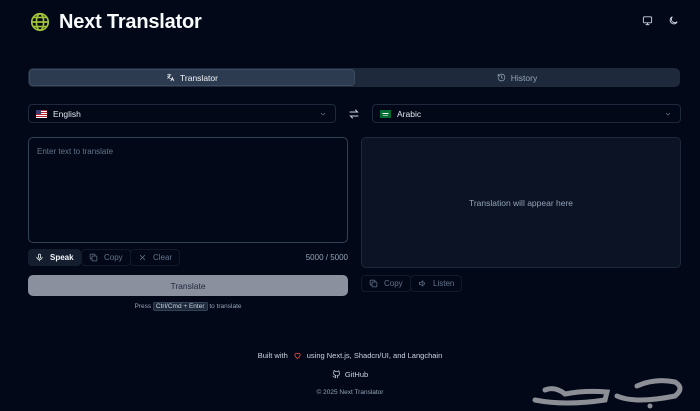 The image size is (700, 411). What do you see at coordinates (422, 283) in the screenshot?
I see `speaker-icon` at bounding box center [422, 283].